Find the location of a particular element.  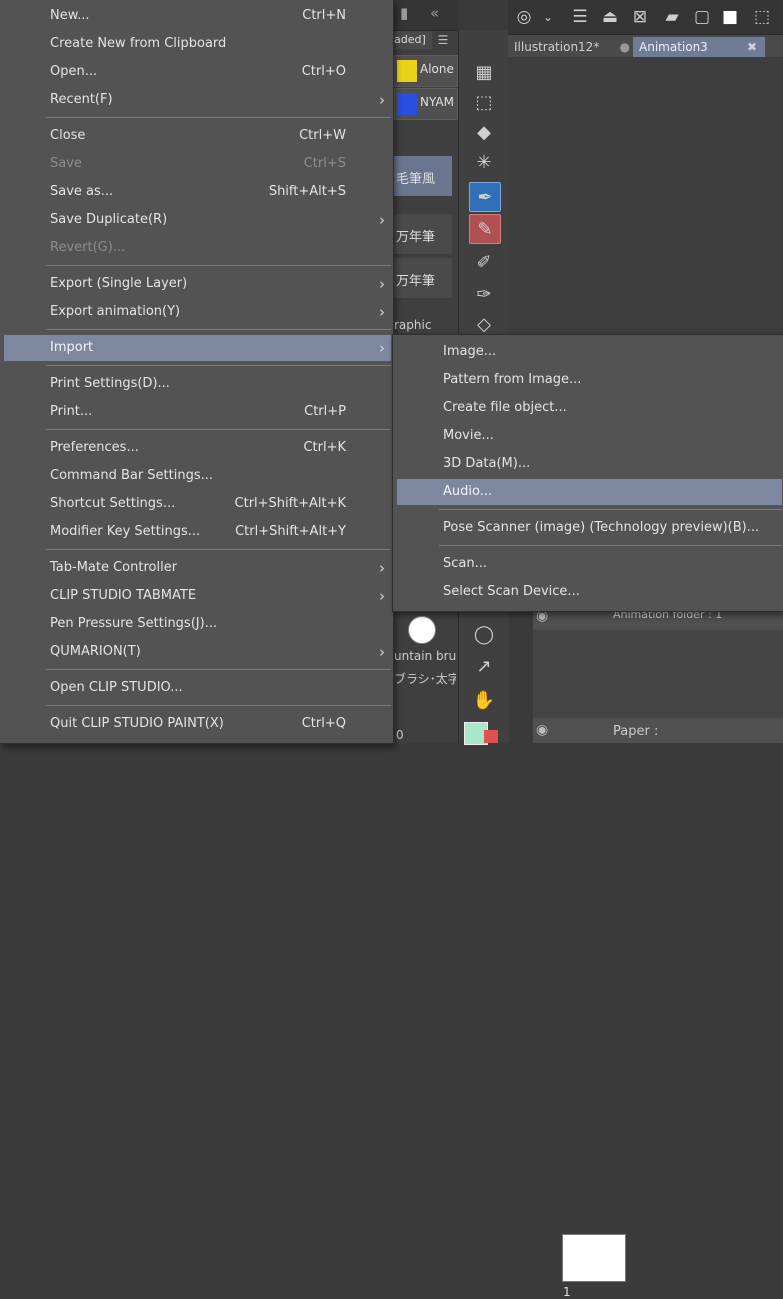

collapse-icon: « is located at coordinates (434, 13).